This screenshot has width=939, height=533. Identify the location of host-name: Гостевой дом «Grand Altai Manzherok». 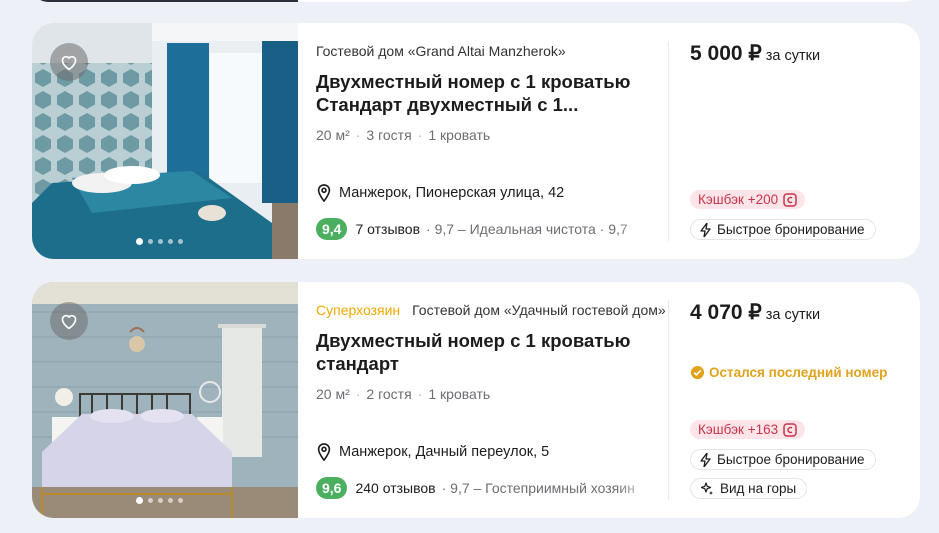
(492, 51).